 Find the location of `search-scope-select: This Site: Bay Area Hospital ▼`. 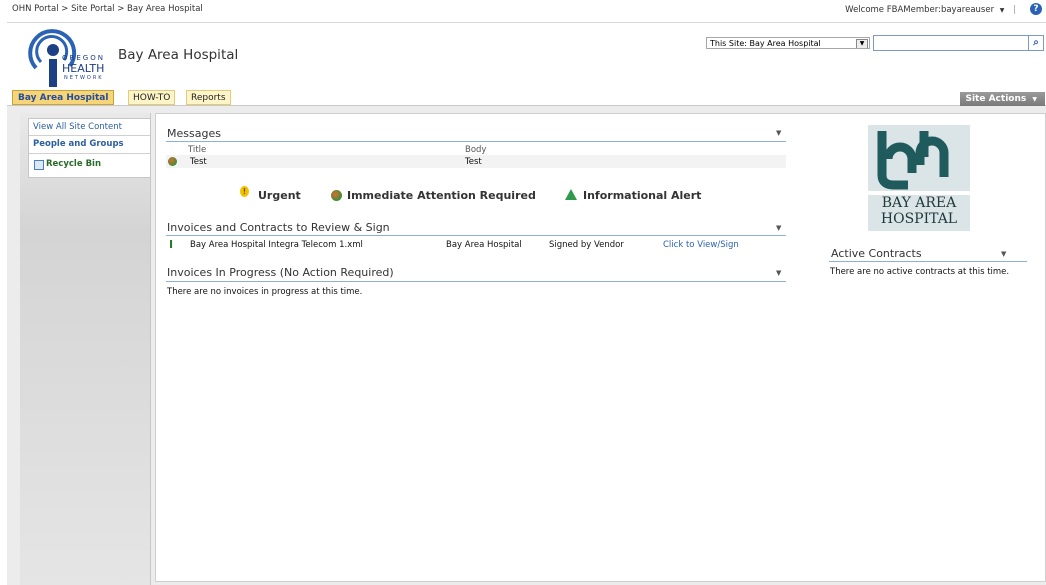

search-scope-select: This Site: Bay Area Hospital ▼ is located at coordinates (788, 43).